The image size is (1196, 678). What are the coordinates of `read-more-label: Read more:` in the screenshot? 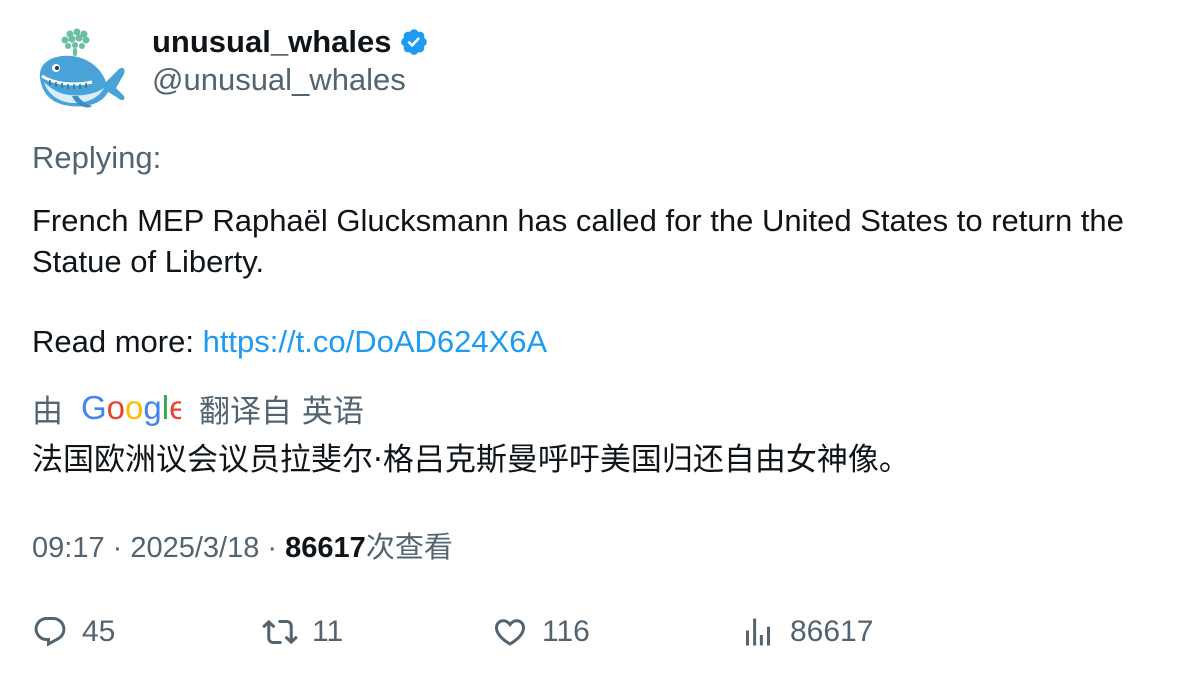 It's located at (117, 341).